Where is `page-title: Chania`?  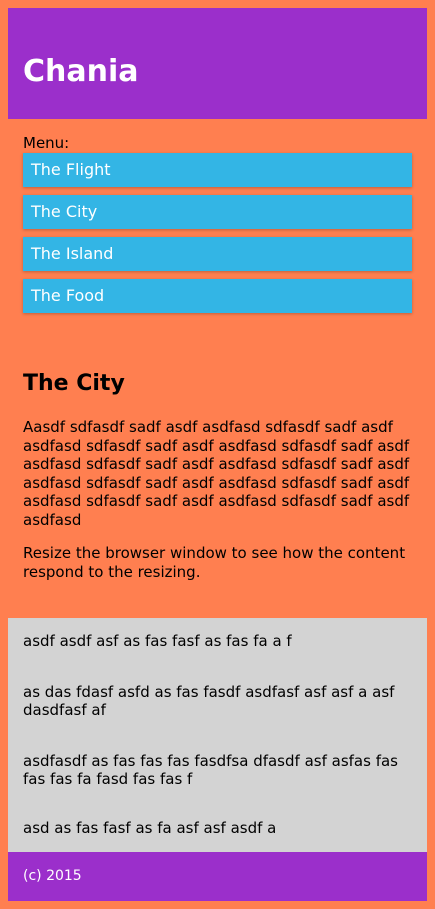
page-title: Chania is located at coordinates (81, 71).